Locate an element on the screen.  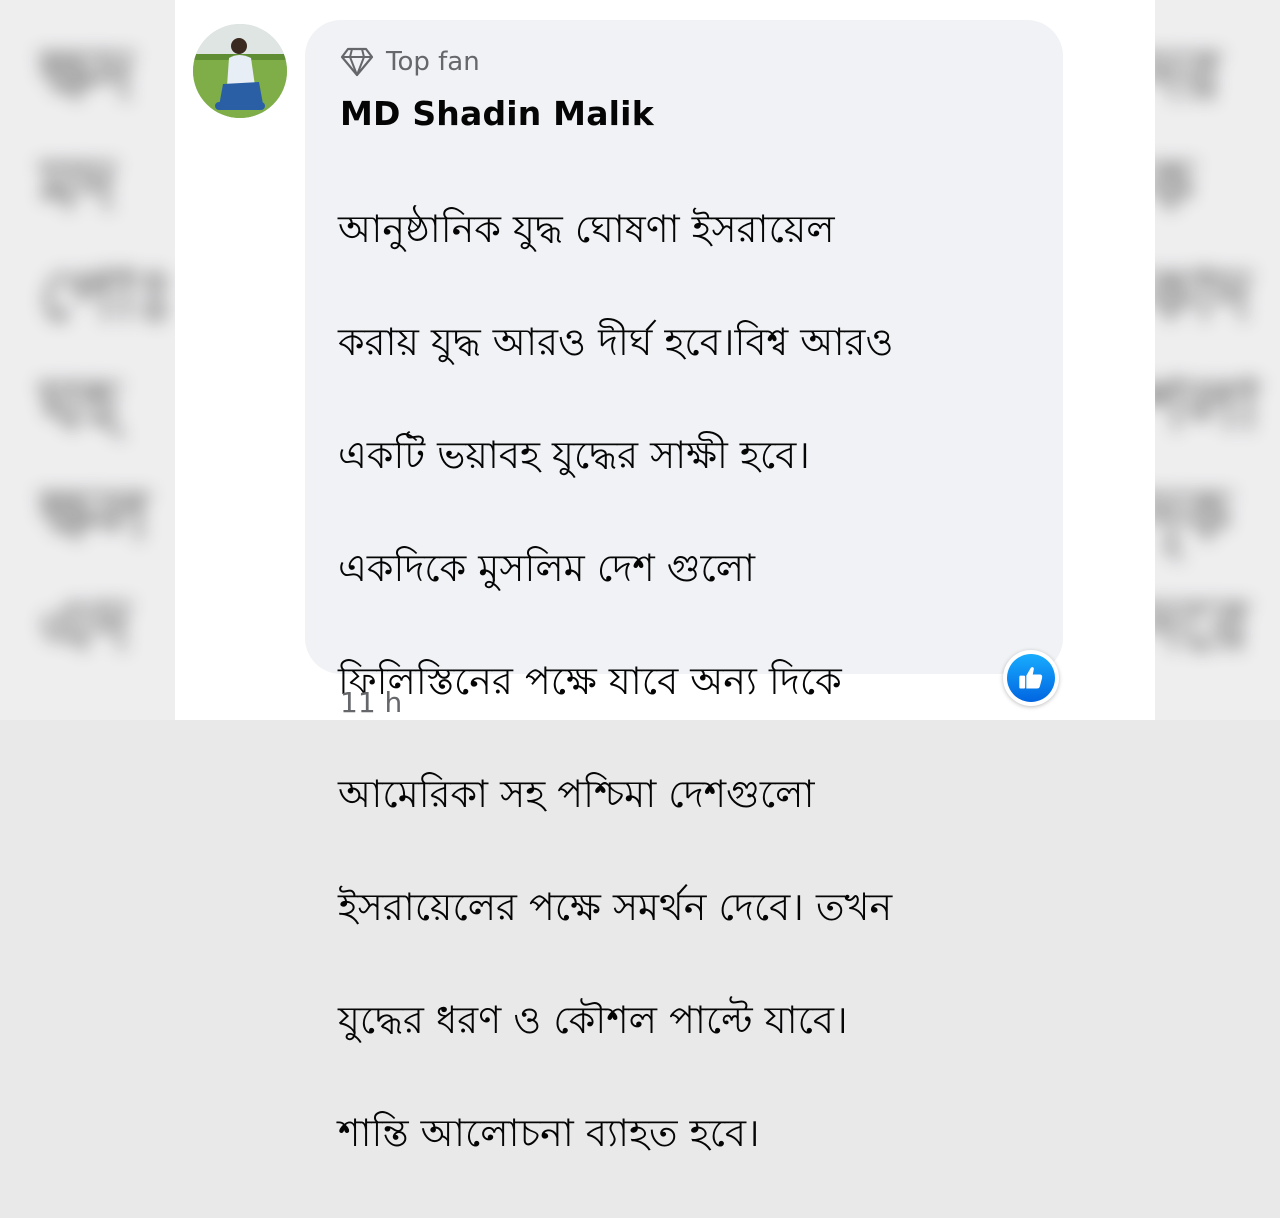
comment-line: করায় যুদ্ধ আরও দীর্ঘ হবে।বিশ্ব আরও is located at coordinates (616, 341).